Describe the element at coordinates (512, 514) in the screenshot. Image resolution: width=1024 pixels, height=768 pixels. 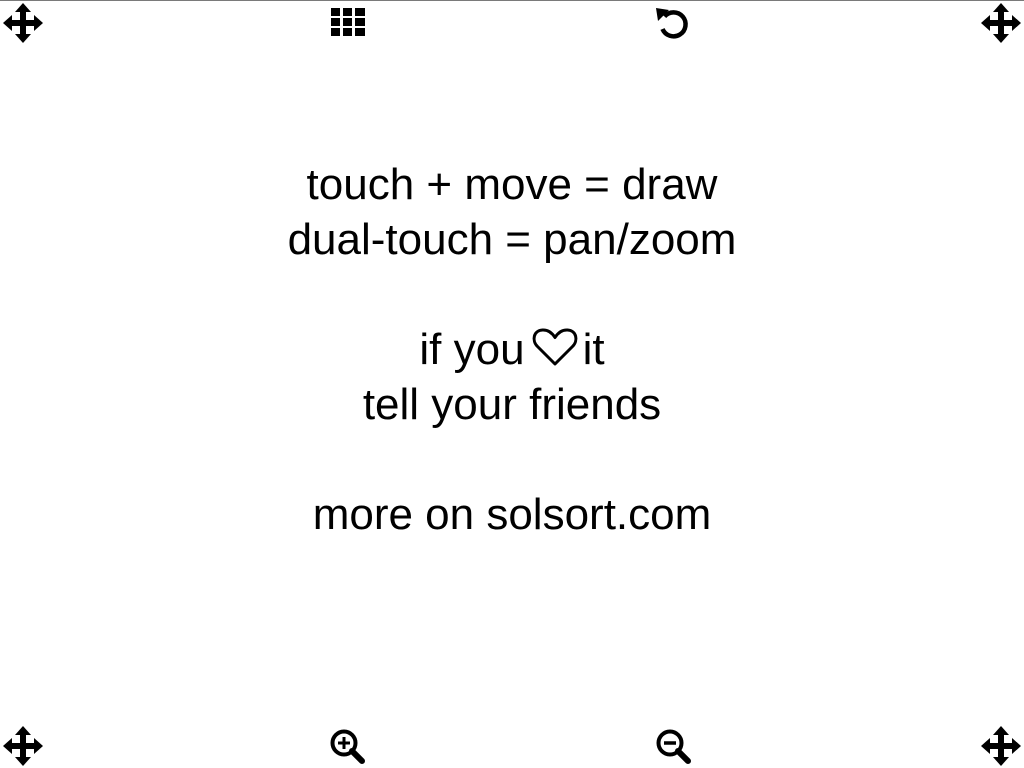
I see `website-link-text: more on solsort.com` at that location.